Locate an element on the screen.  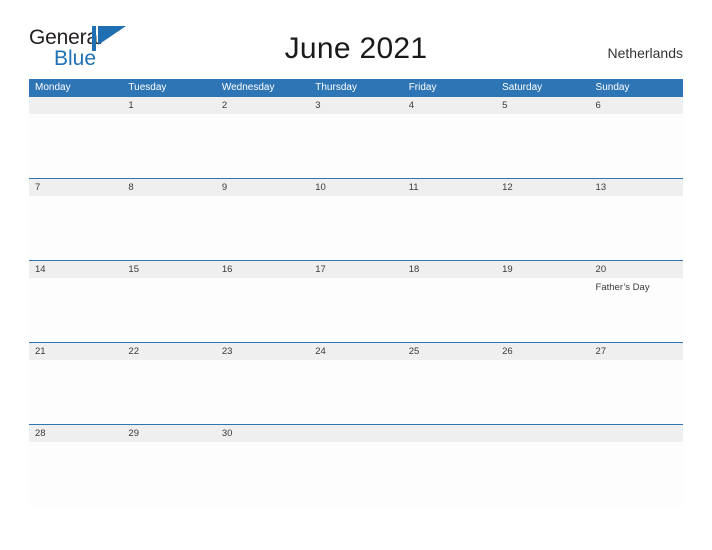
day-cell: 25 is located at coordinates (449, 383).